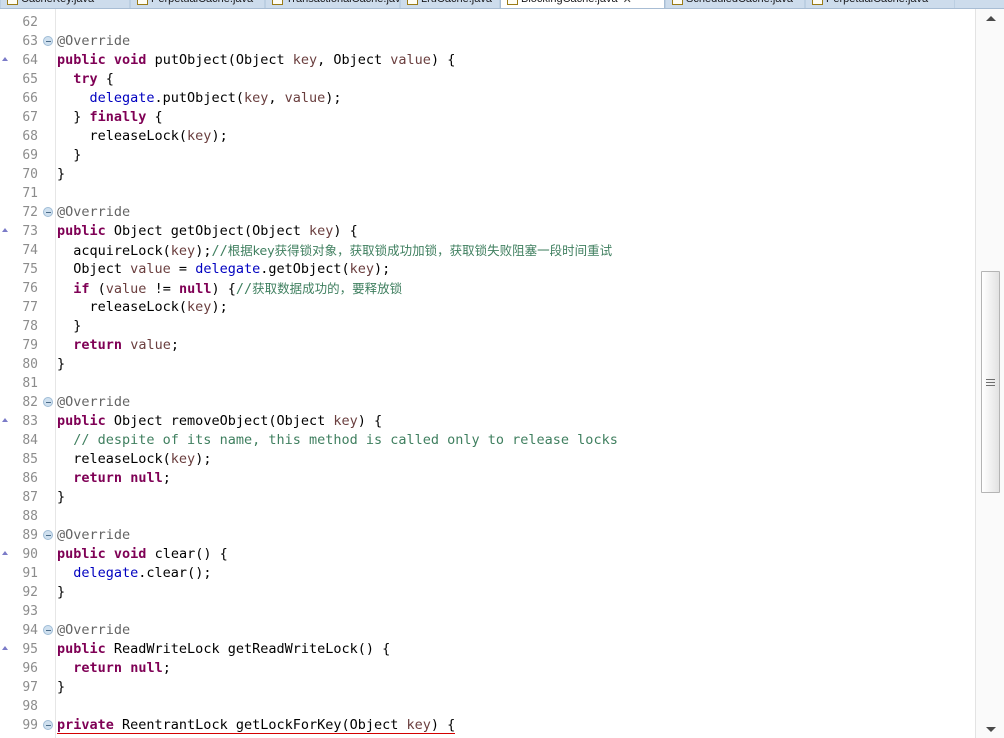  Describe the element at coordinates (735, 4) in the screenshot. I see `editor-tab-5: ScheduledCache.java` at that location.